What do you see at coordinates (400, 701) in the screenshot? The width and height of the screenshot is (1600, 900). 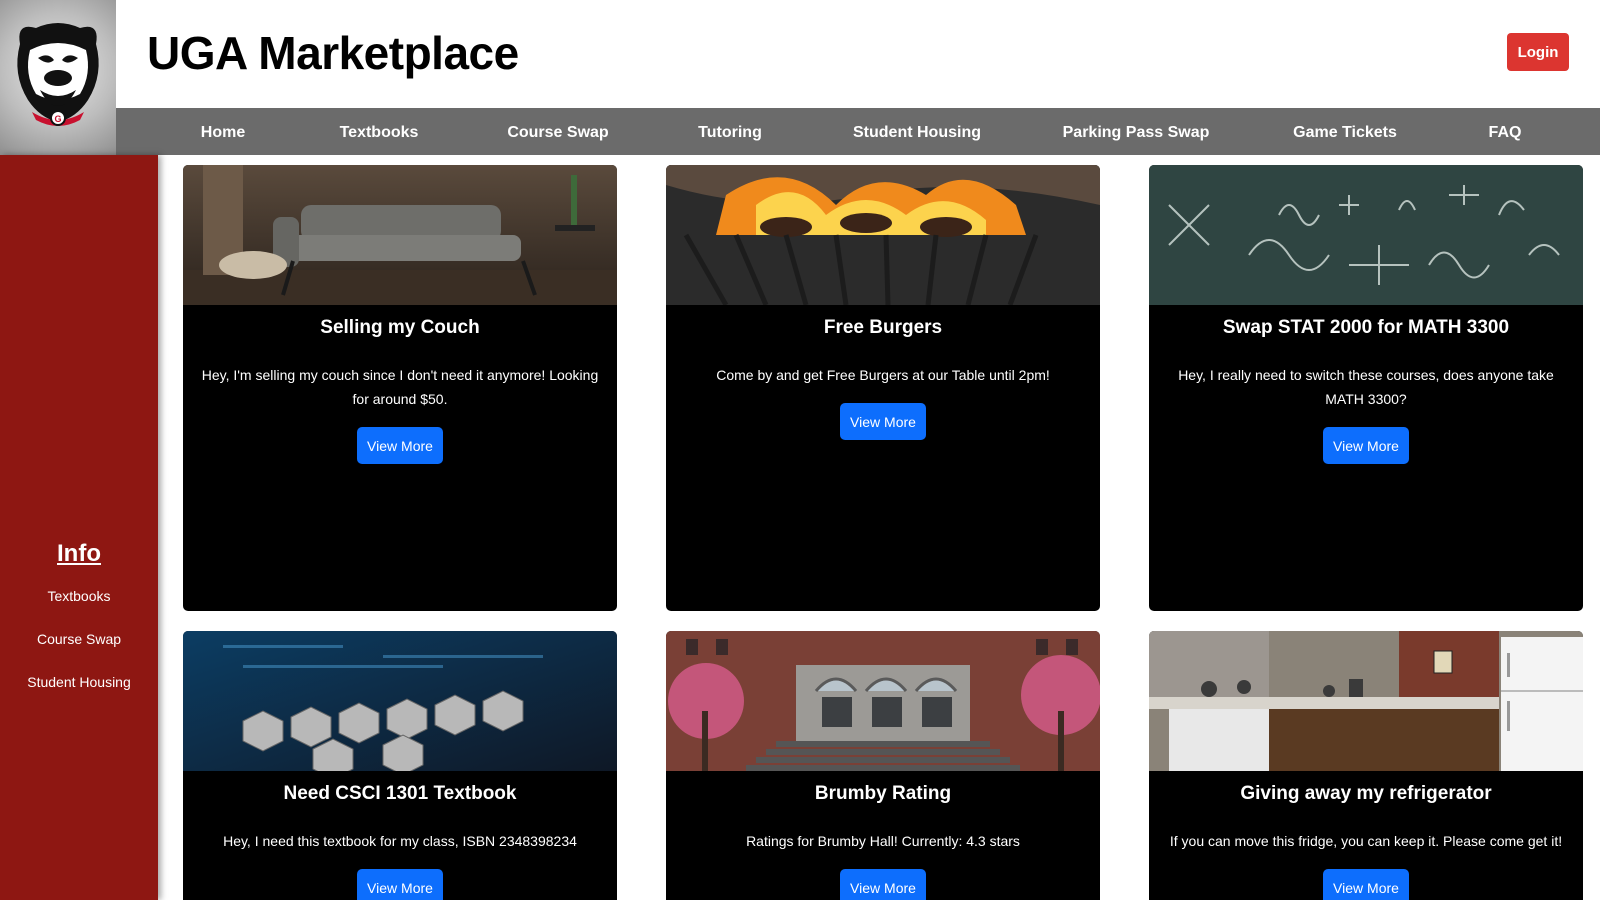 I see `tech-image` at bounding box center [400, 701].